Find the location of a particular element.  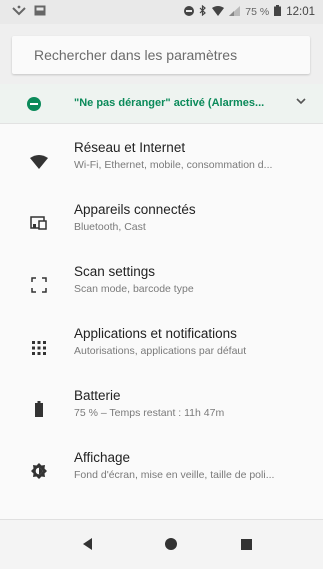

settings-item-title: Applications et notifications is located at coordinates (155, 333).